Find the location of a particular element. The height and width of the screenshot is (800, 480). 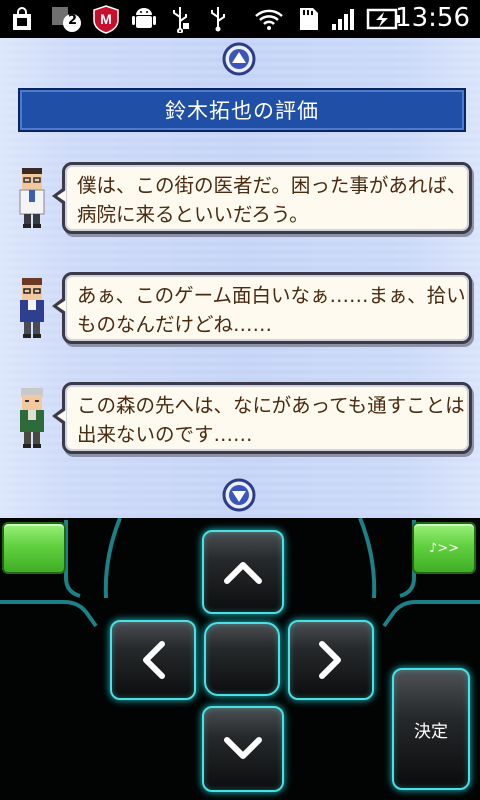

chevron-down-icon is located at coordinates (243, 748).